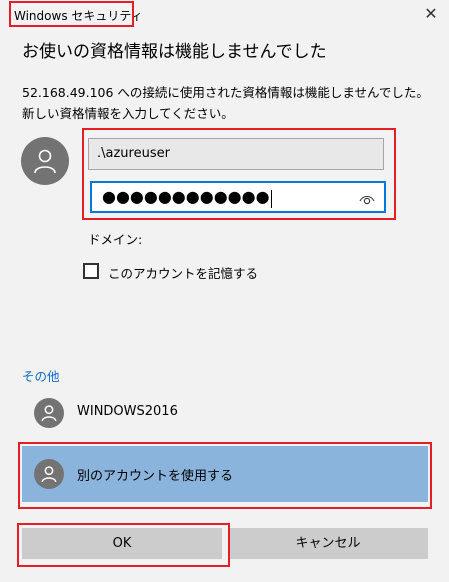 Image resolution: width=449 pixels, height=582 pixels. I want to click on text-caret, so click(271, 198).